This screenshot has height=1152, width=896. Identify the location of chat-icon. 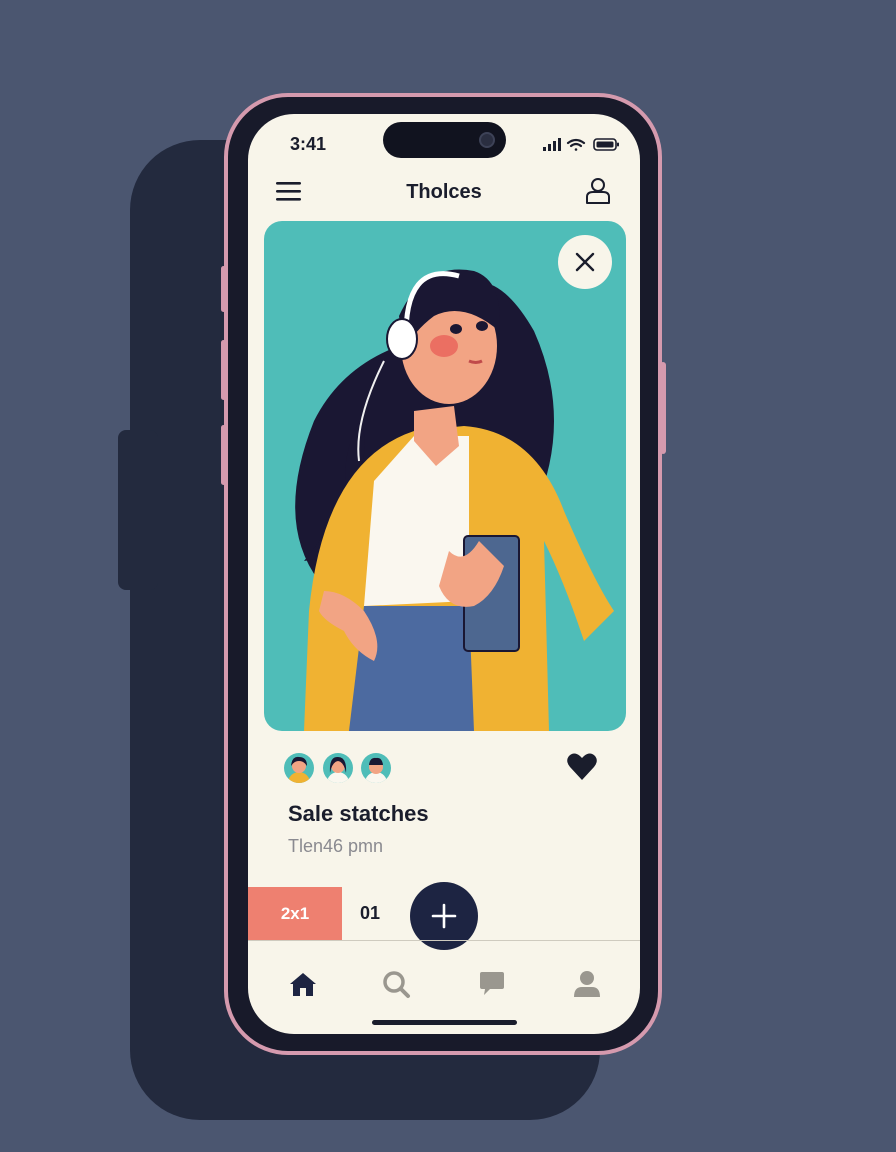
(492, 983).